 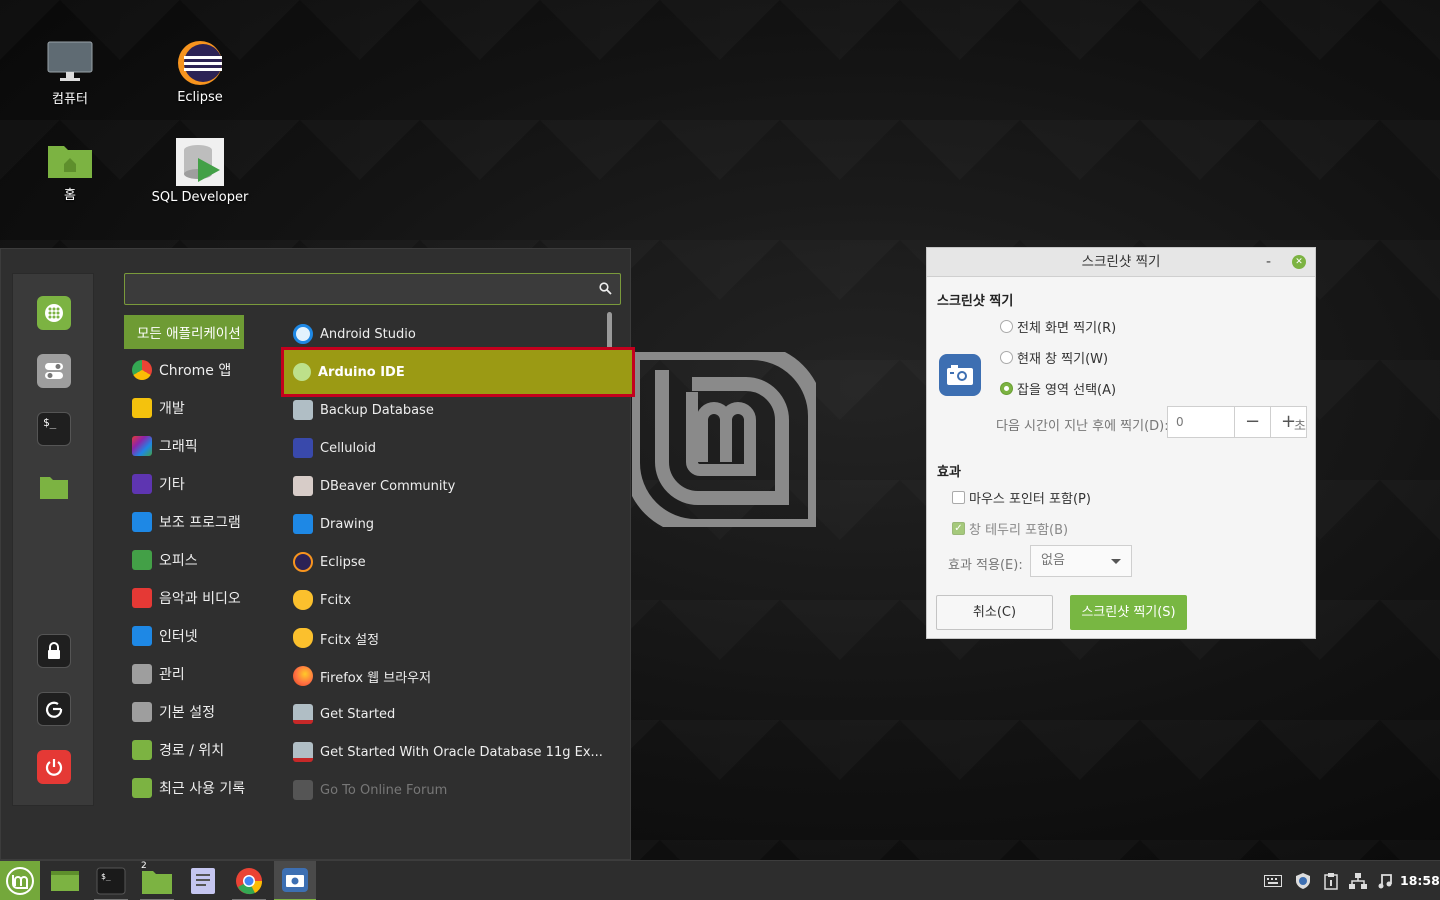 I want to click on app-label: DBeaver Community, so click(x=388, y=486).